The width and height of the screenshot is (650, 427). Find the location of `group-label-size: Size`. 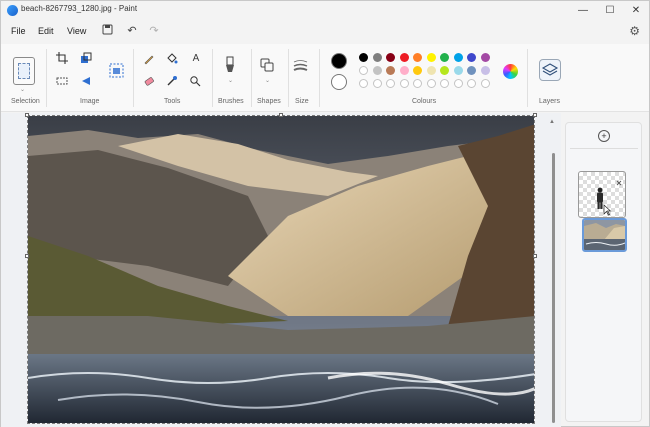

group-label-size: Size is located at coordinates (302, 101).